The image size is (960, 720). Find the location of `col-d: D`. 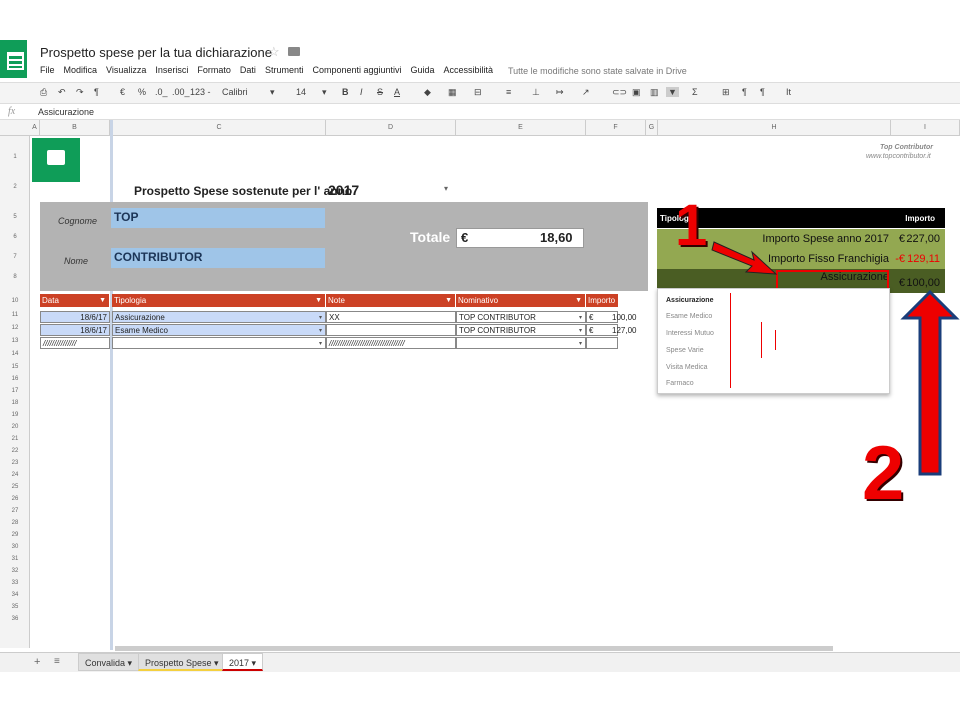

col-d: D is located at coordinates (391, 128).